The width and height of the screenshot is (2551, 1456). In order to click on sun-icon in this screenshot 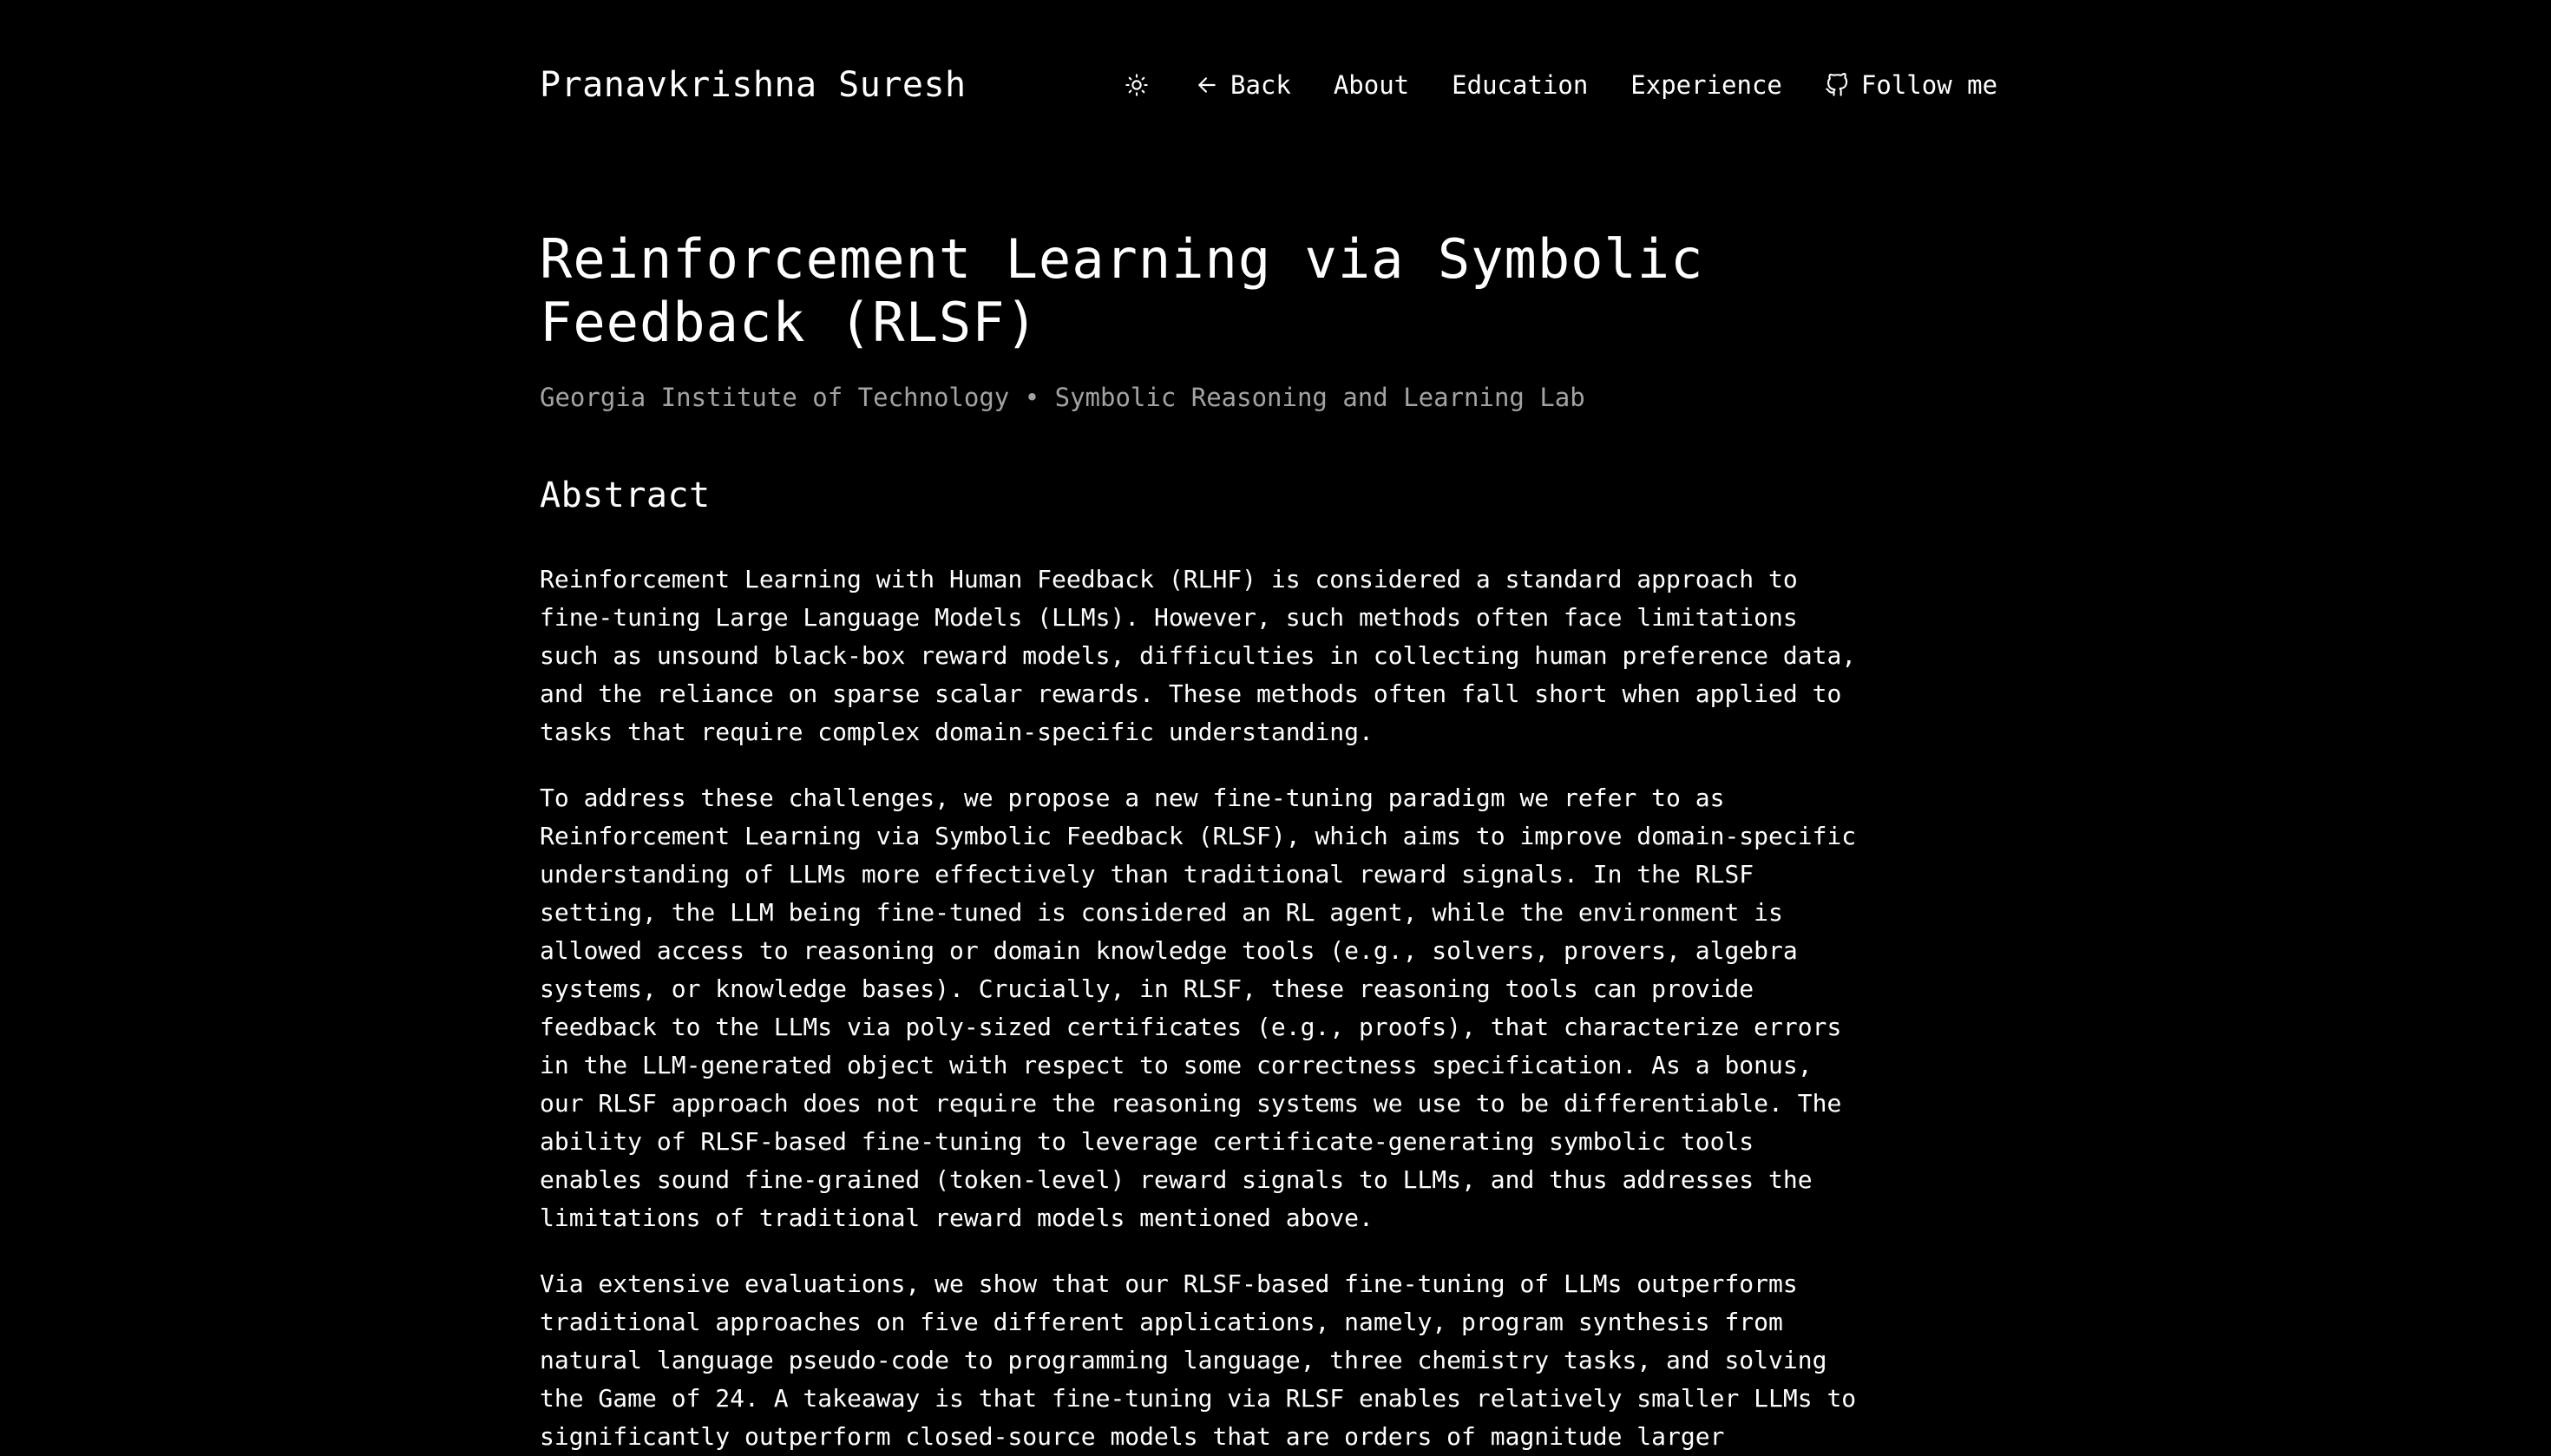, I will do `click(1136, 85)`.